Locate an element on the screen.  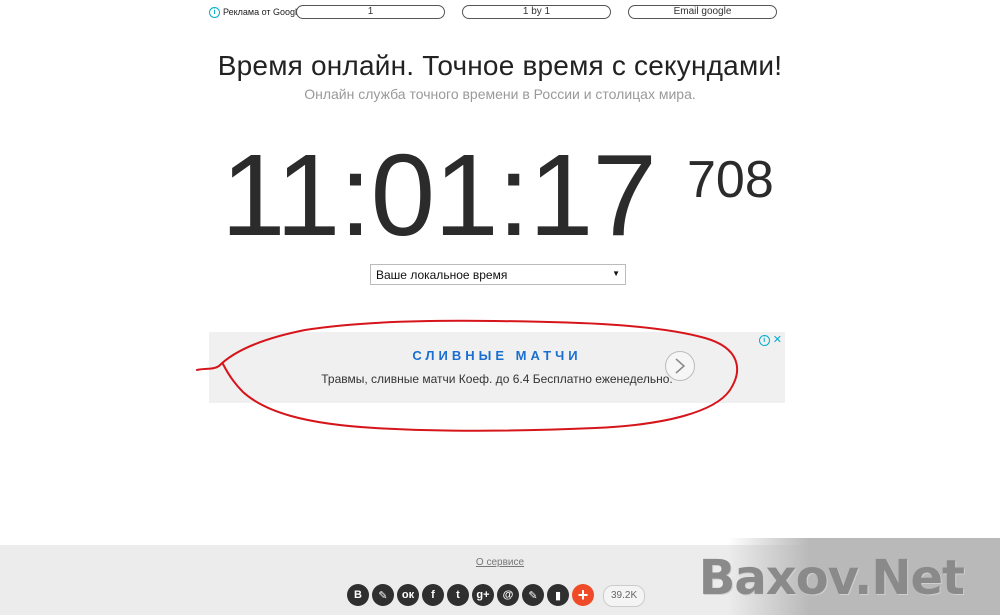
watermark-text: Baxov.Net is located at coordinates (831, 578).